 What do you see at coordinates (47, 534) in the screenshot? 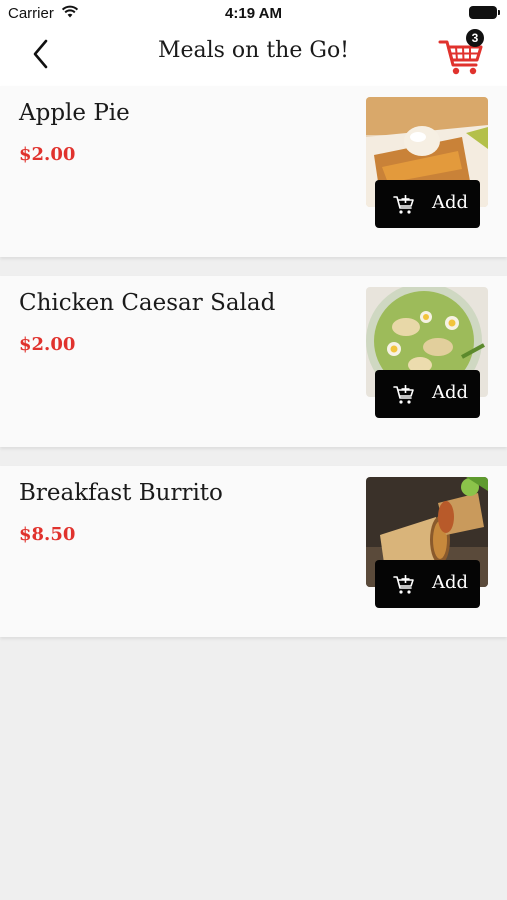
I see `item-price: $8.50` at bounding box center [47, 534].